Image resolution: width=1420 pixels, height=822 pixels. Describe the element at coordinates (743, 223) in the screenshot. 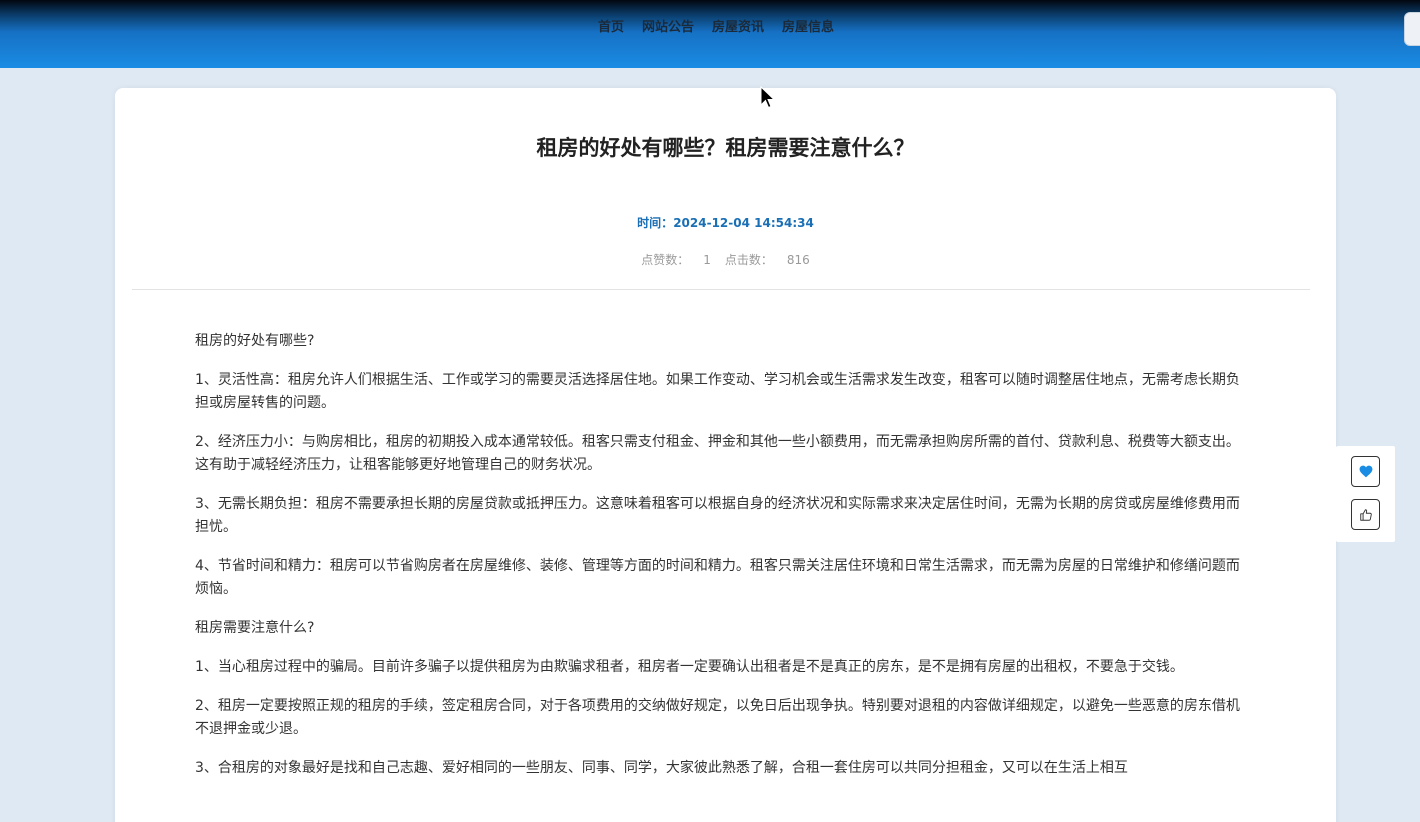

I see `time-value: 2024-12-04 14:54:34` at that location.